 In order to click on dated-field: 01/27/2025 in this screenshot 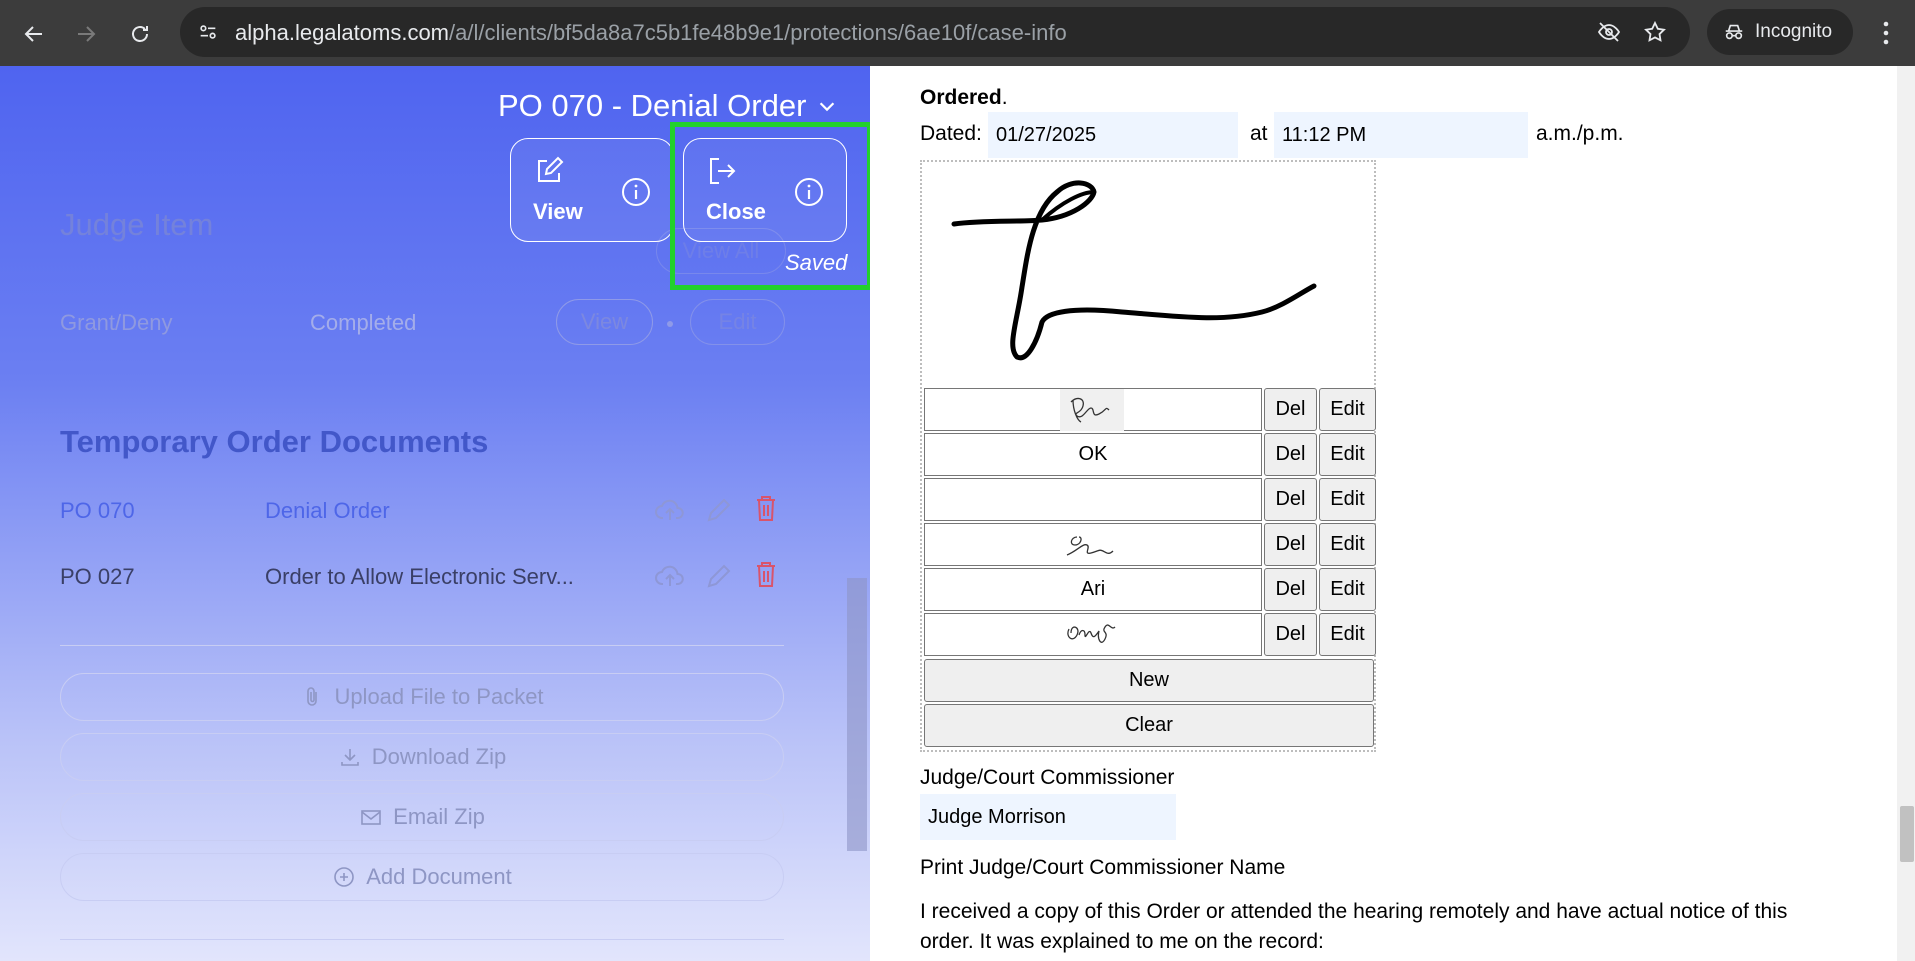, I will do `click(1113, 135)`.